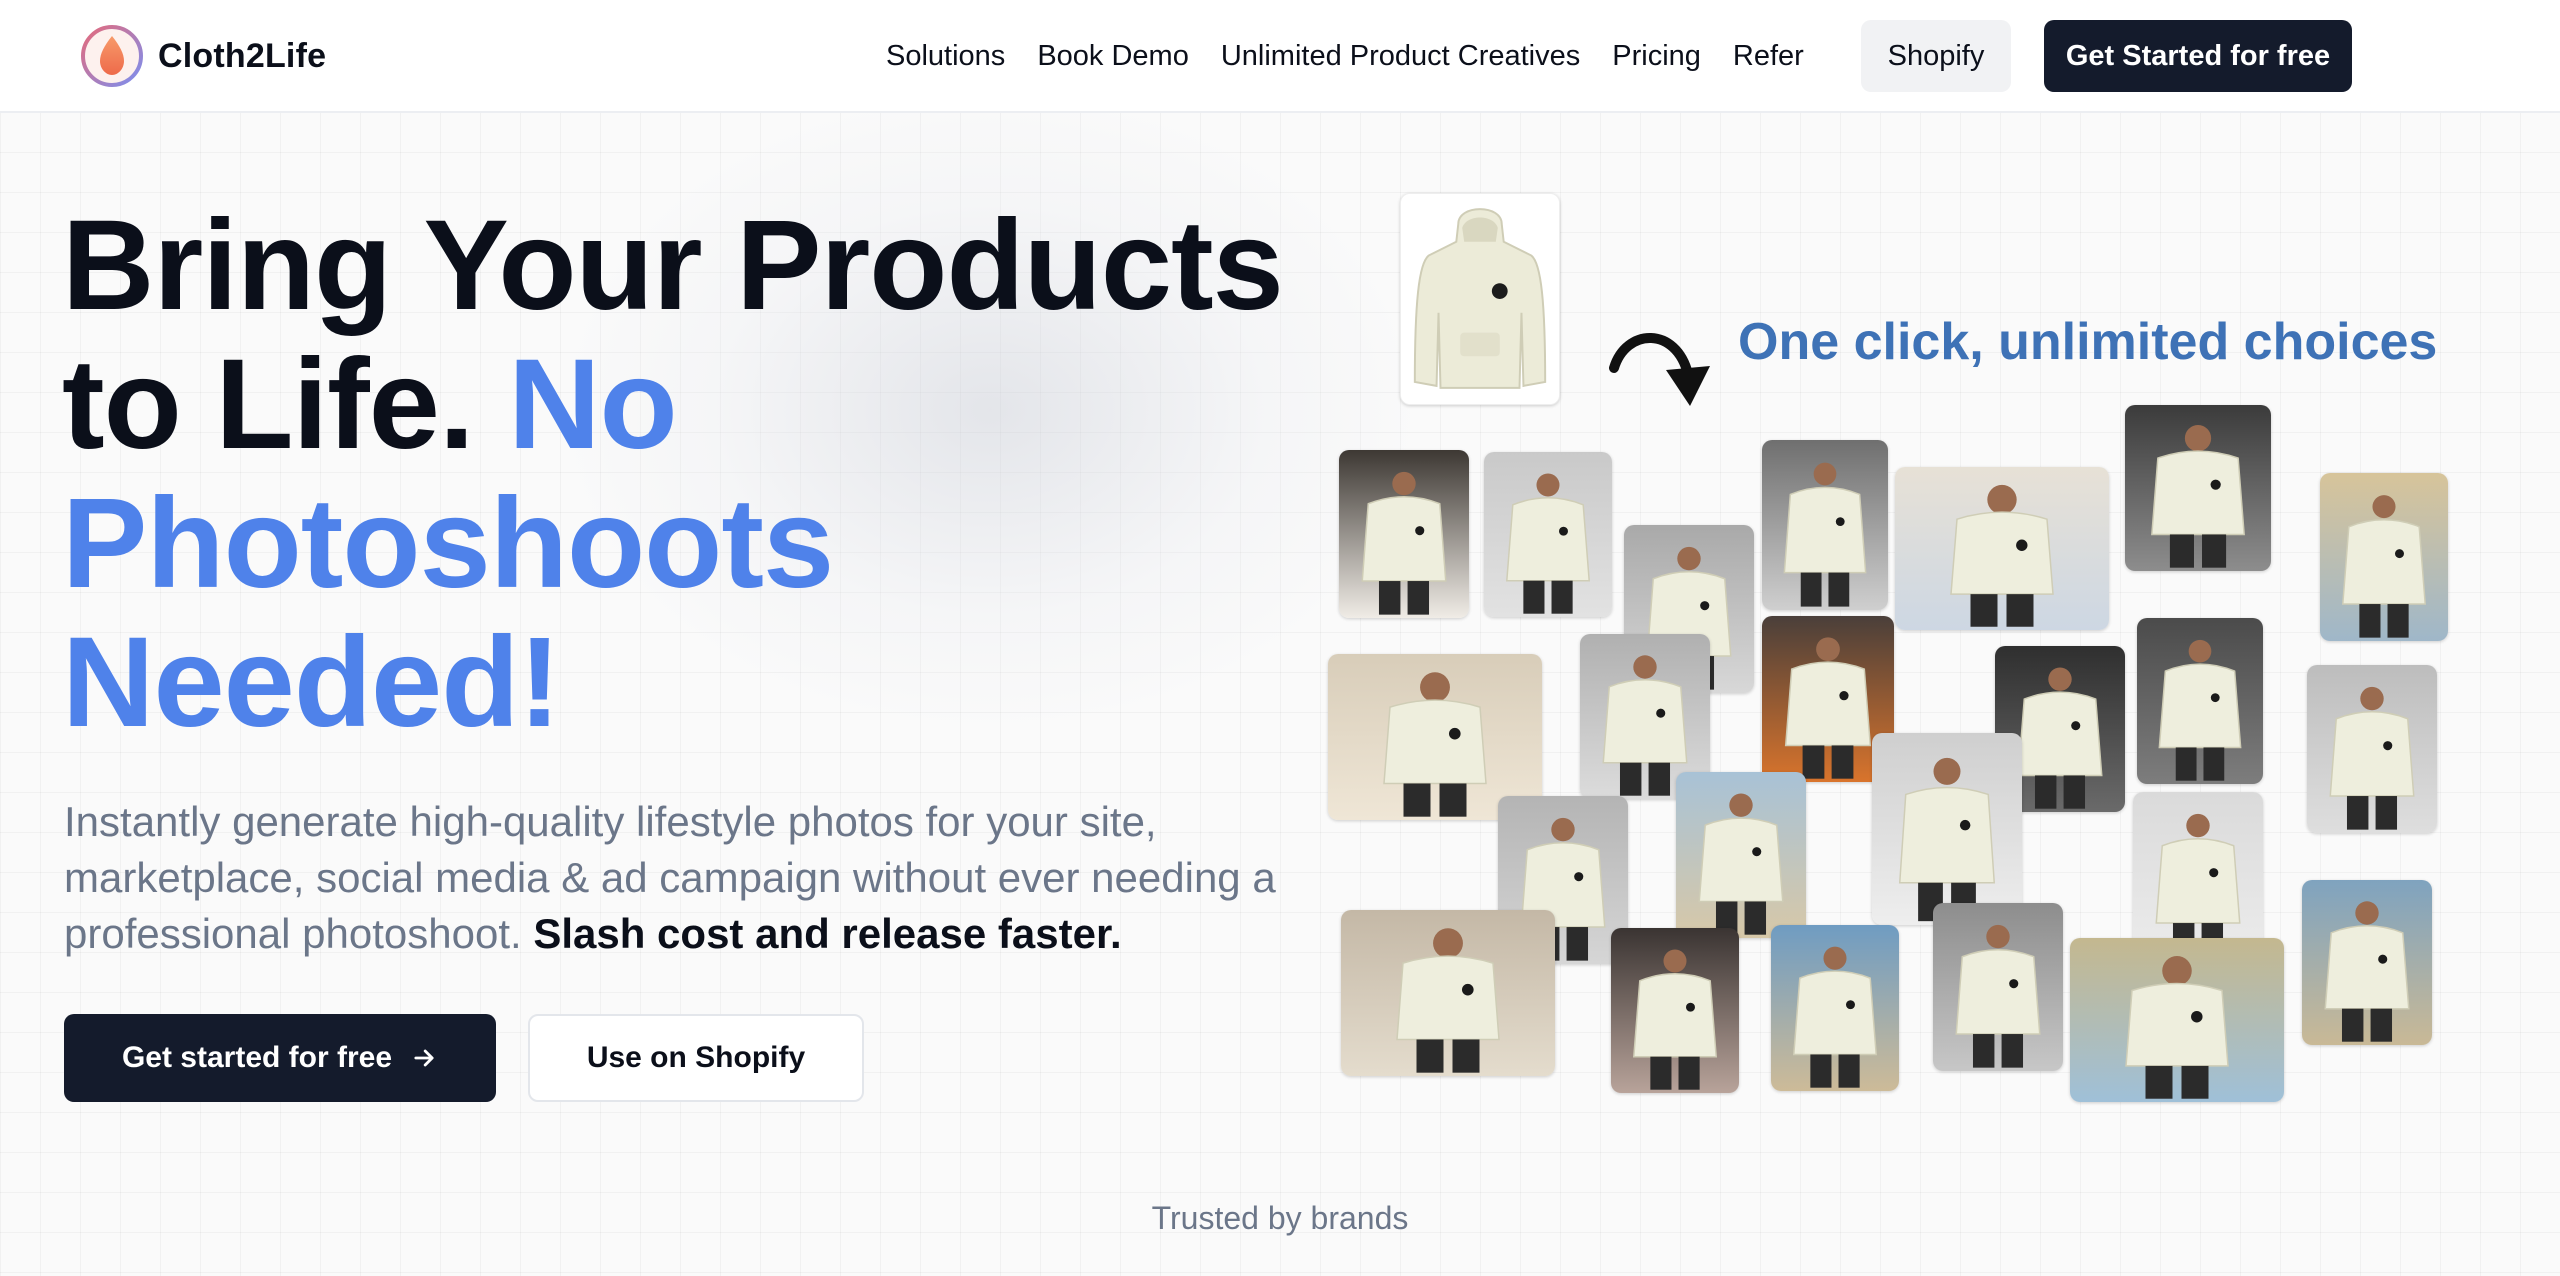  Describe the element at coordinates (112, 56) in the screenshot. I see `logo-icon` at that location.